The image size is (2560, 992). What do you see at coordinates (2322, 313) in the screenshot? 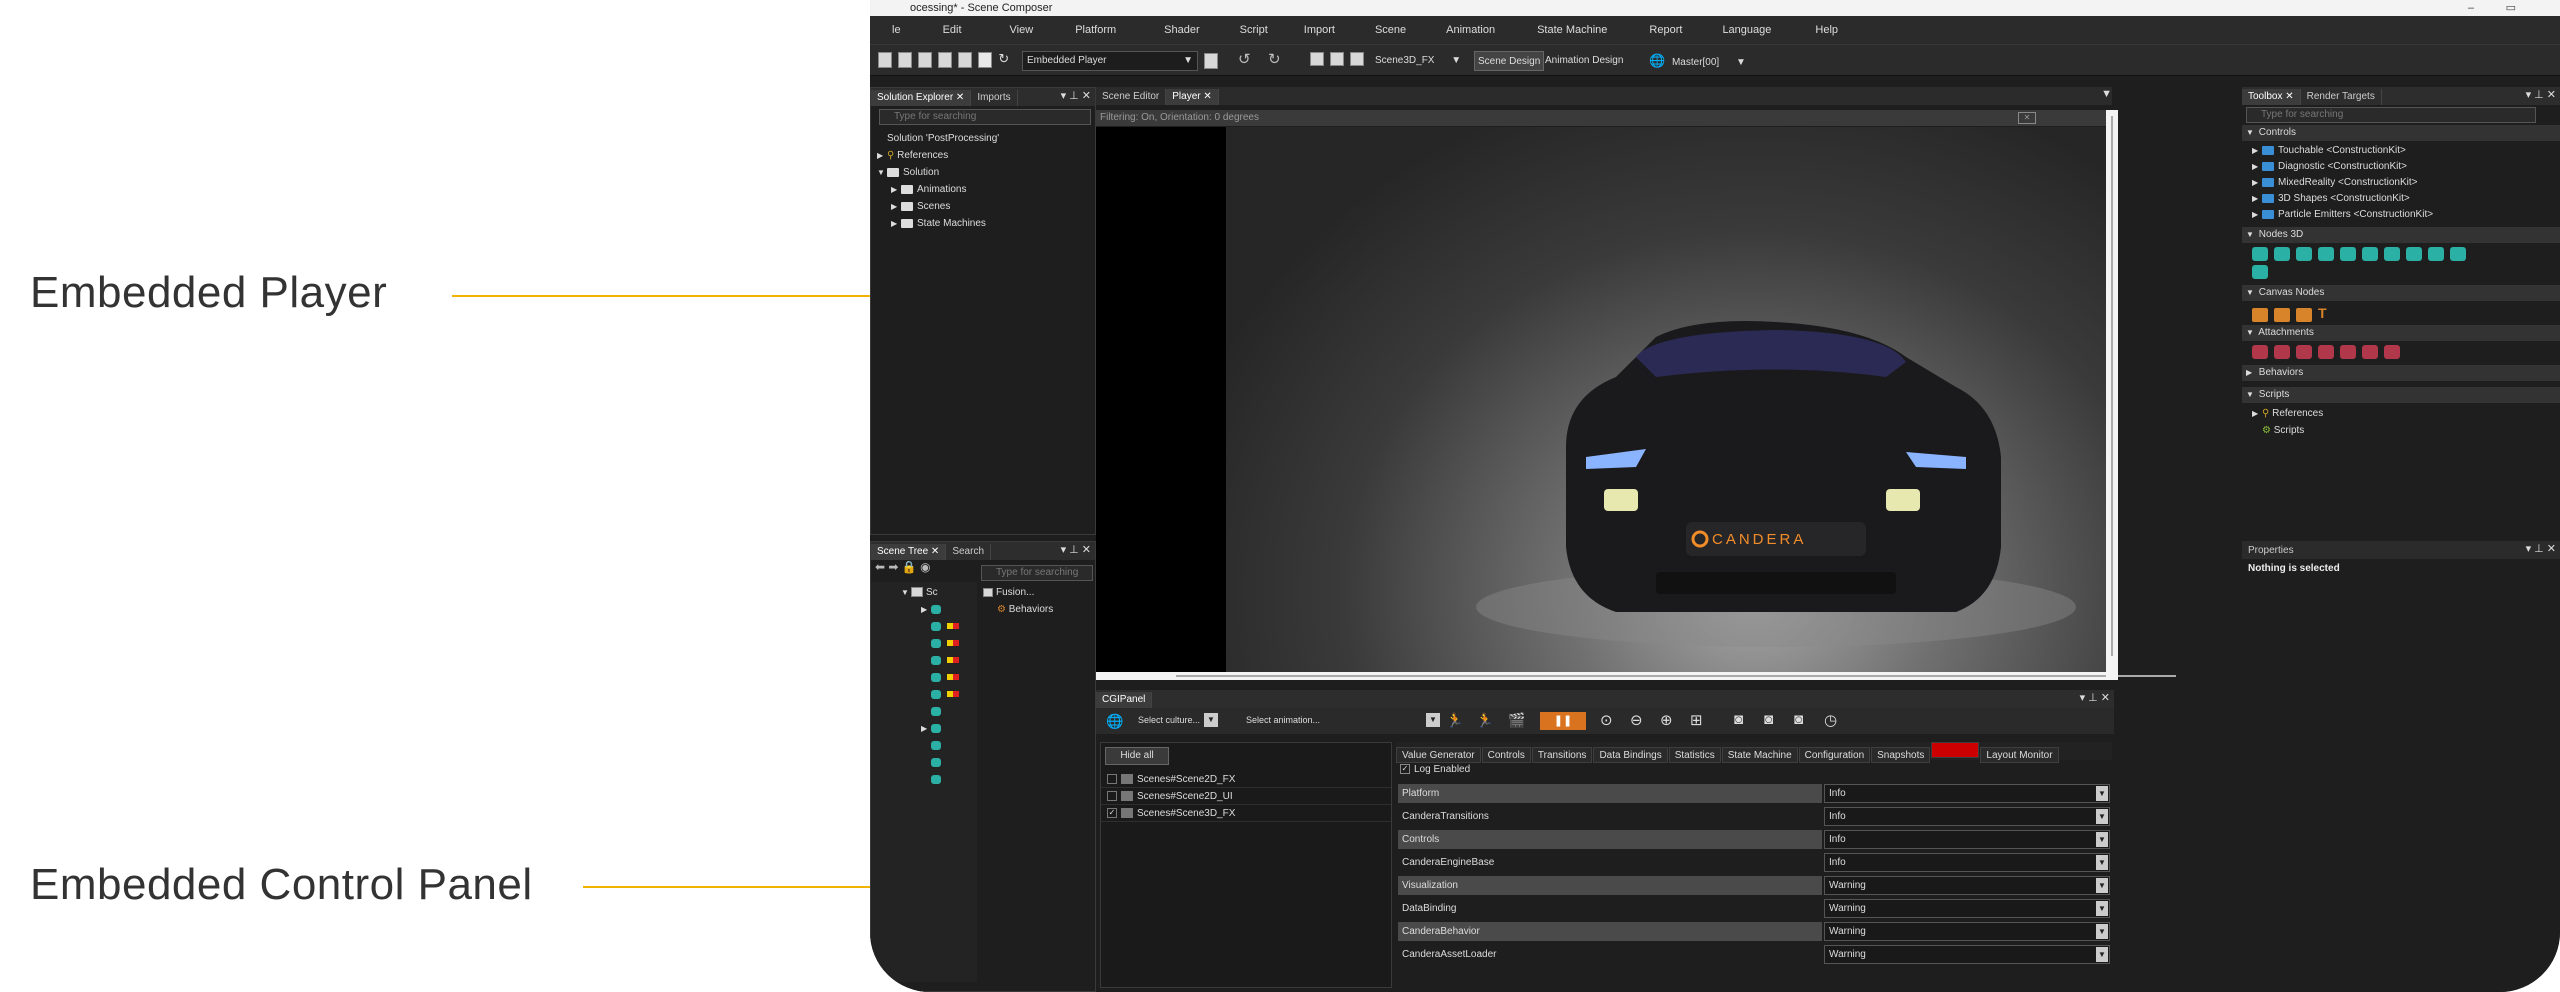
I see `canvas-text-icon: T` at bounding box center [2322, 313].